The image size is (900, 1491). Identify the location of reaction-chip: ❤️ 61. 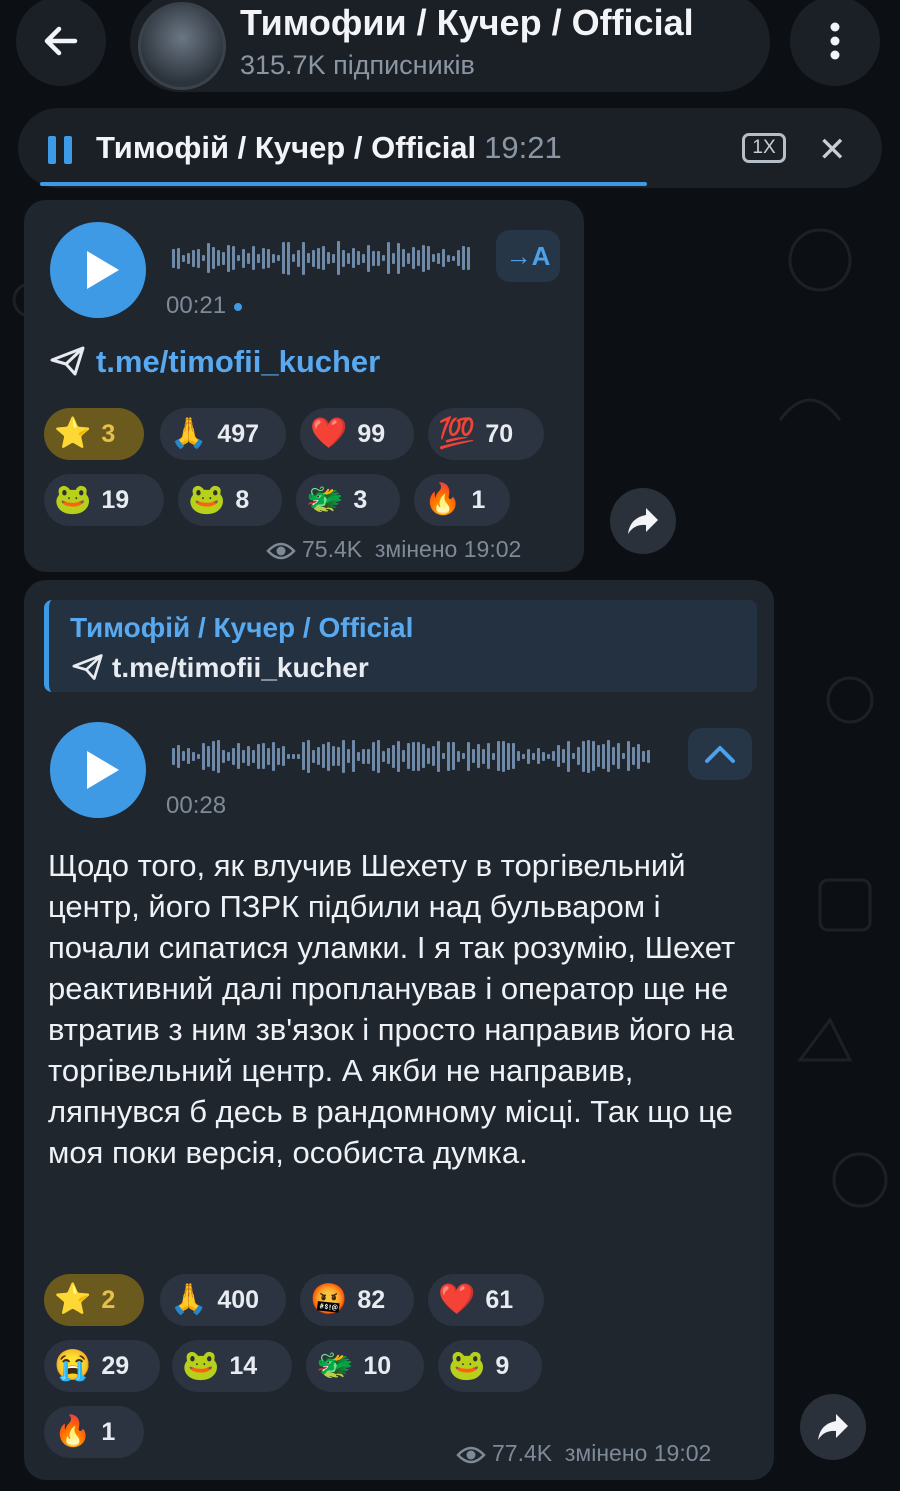
(486, 1300).